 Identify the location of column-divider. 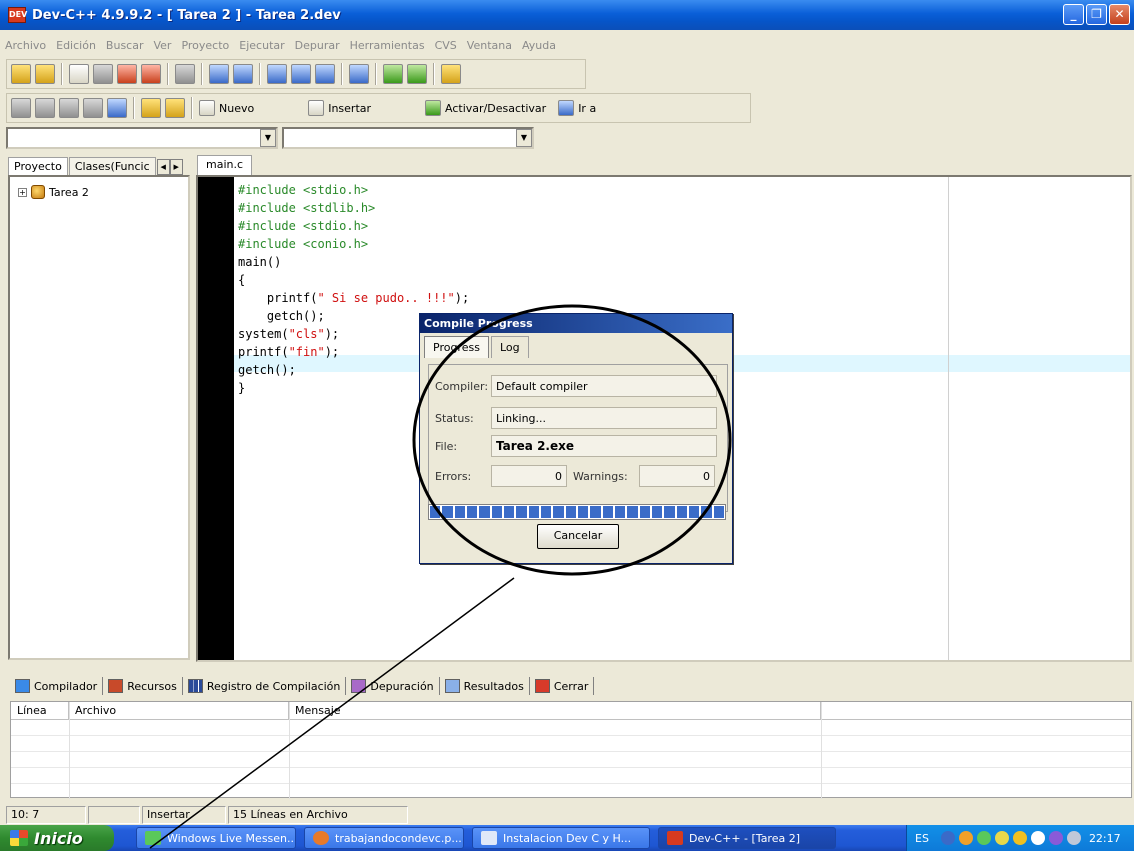
(69, 750).